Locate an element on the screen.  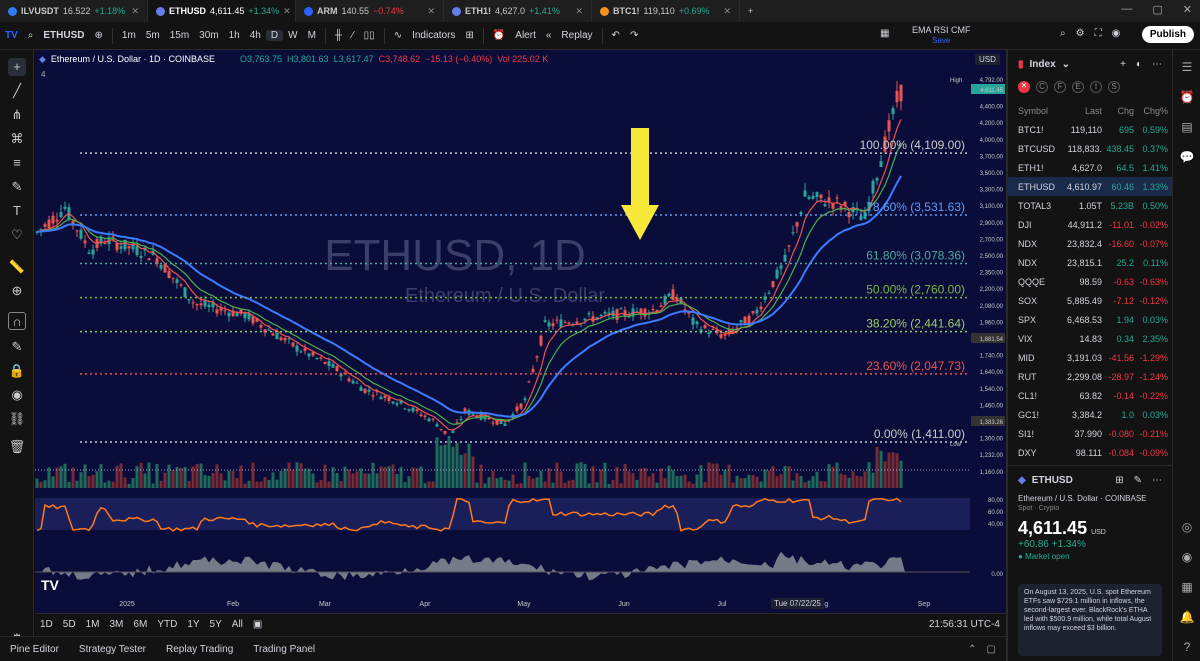
range-5y: 5Y is located at coordinates (216, 624).